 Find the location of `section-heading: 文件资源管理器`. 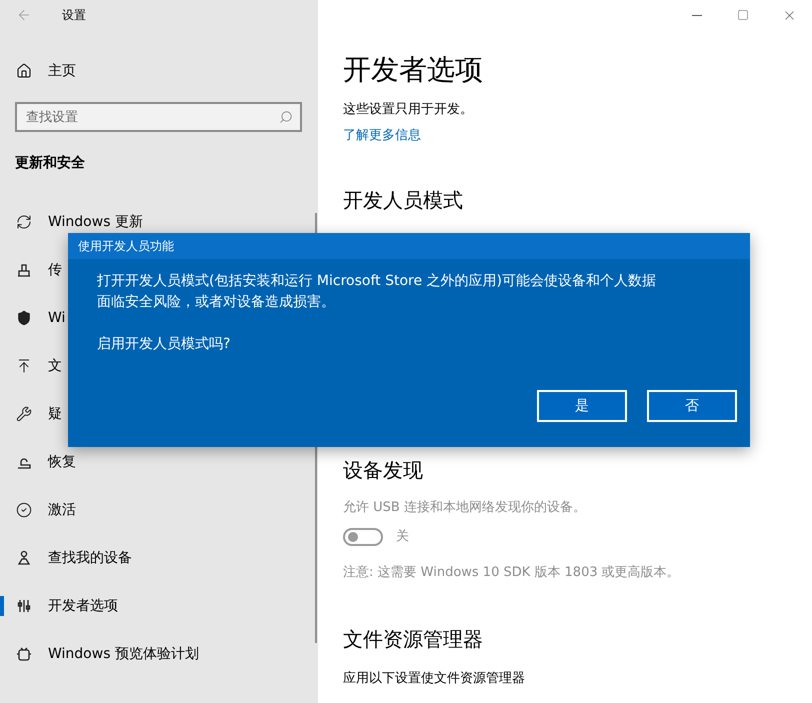

section-heading: 文件资源管理器 is located at coordinates (413, 639).